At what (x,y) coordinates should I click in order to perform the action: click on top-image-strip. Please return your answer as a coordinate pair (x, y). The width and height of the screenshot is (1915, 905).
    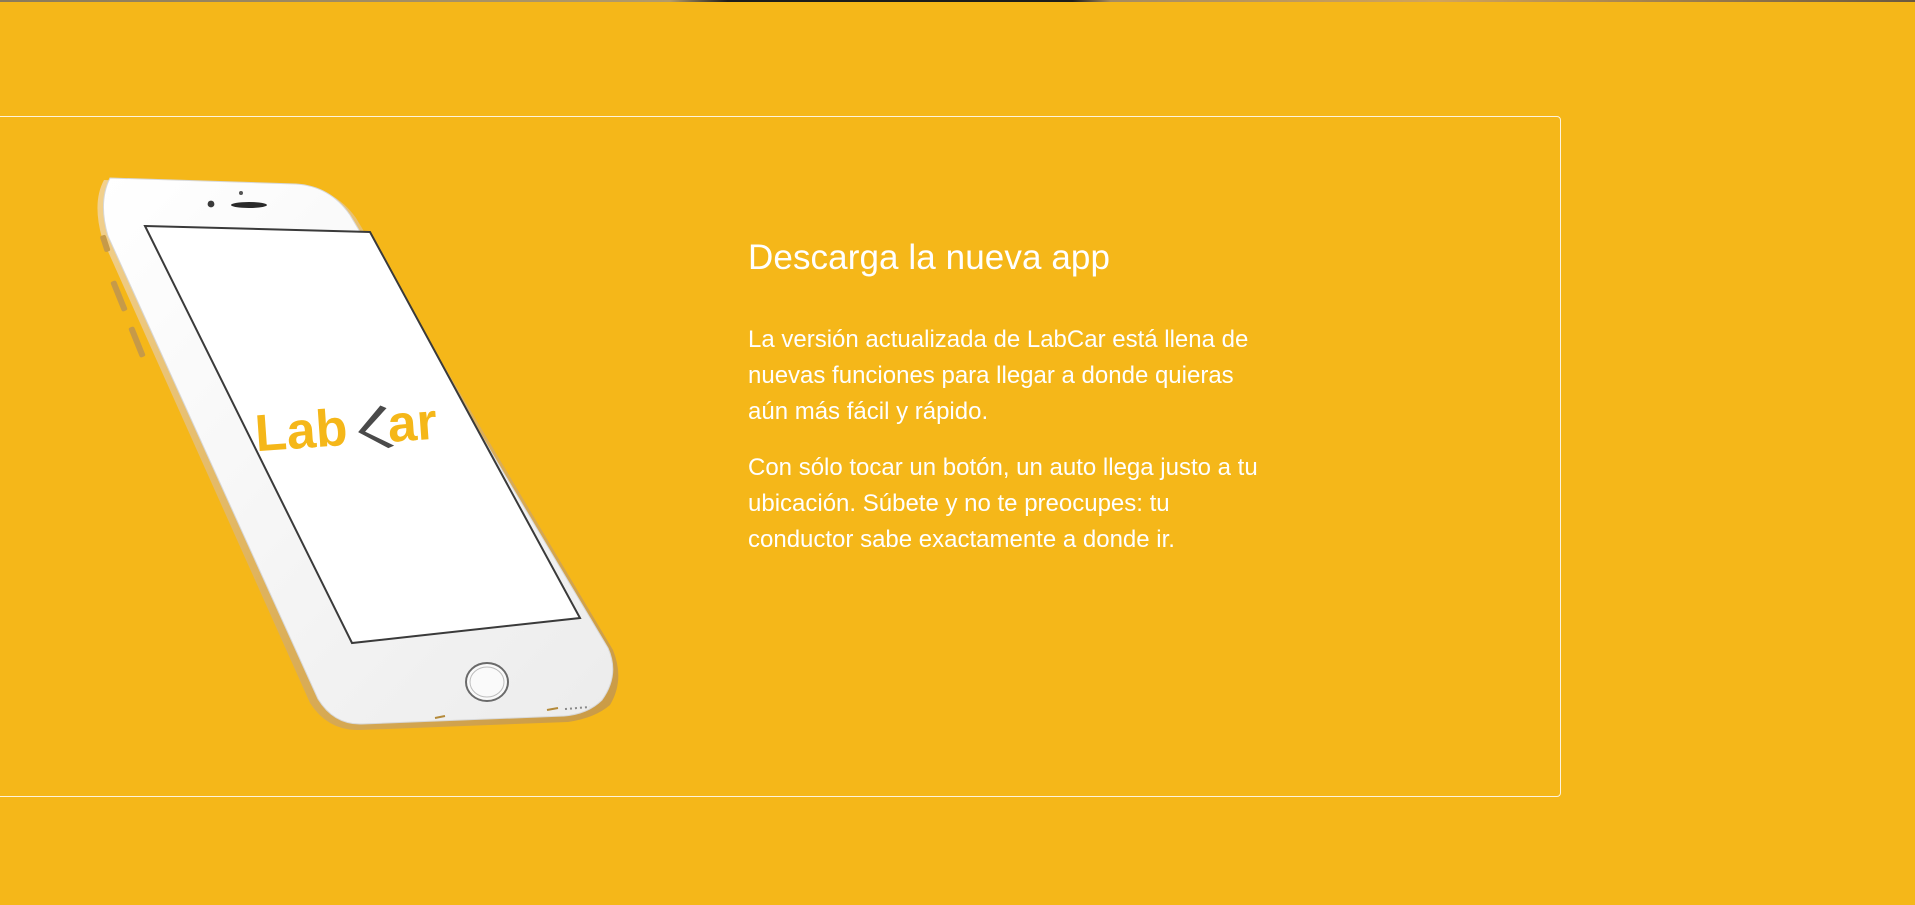
    Looking at the image, I should click on (957, 1).